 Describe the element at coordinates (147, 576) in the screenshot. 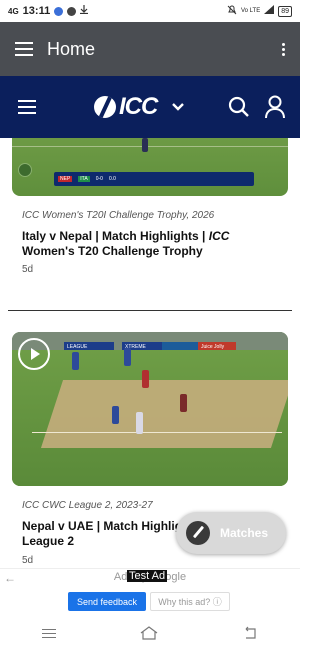

I see `test-ad-label: Test Ad` at that location.